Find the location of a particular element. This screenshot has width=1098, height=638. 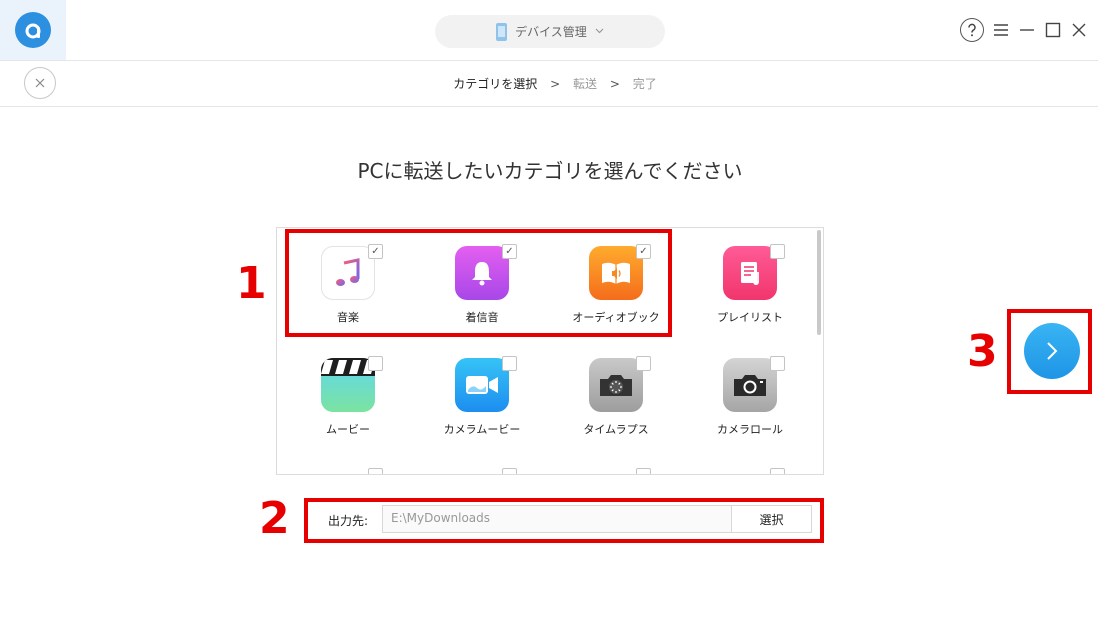

category-camera-roll: カメラロール is located at coordinates (746, 395).